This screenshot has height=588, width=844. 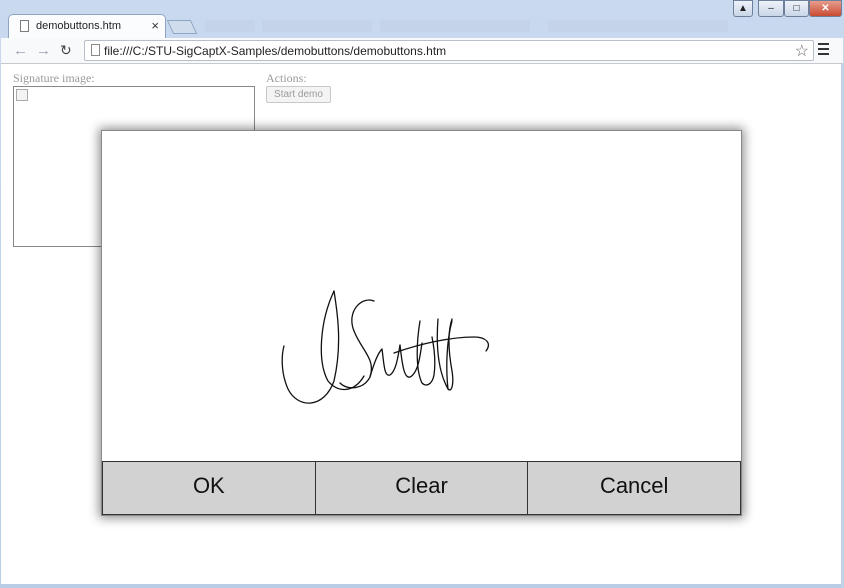 I want to click on actions-label: Actions:, so click(x=286, y=78).